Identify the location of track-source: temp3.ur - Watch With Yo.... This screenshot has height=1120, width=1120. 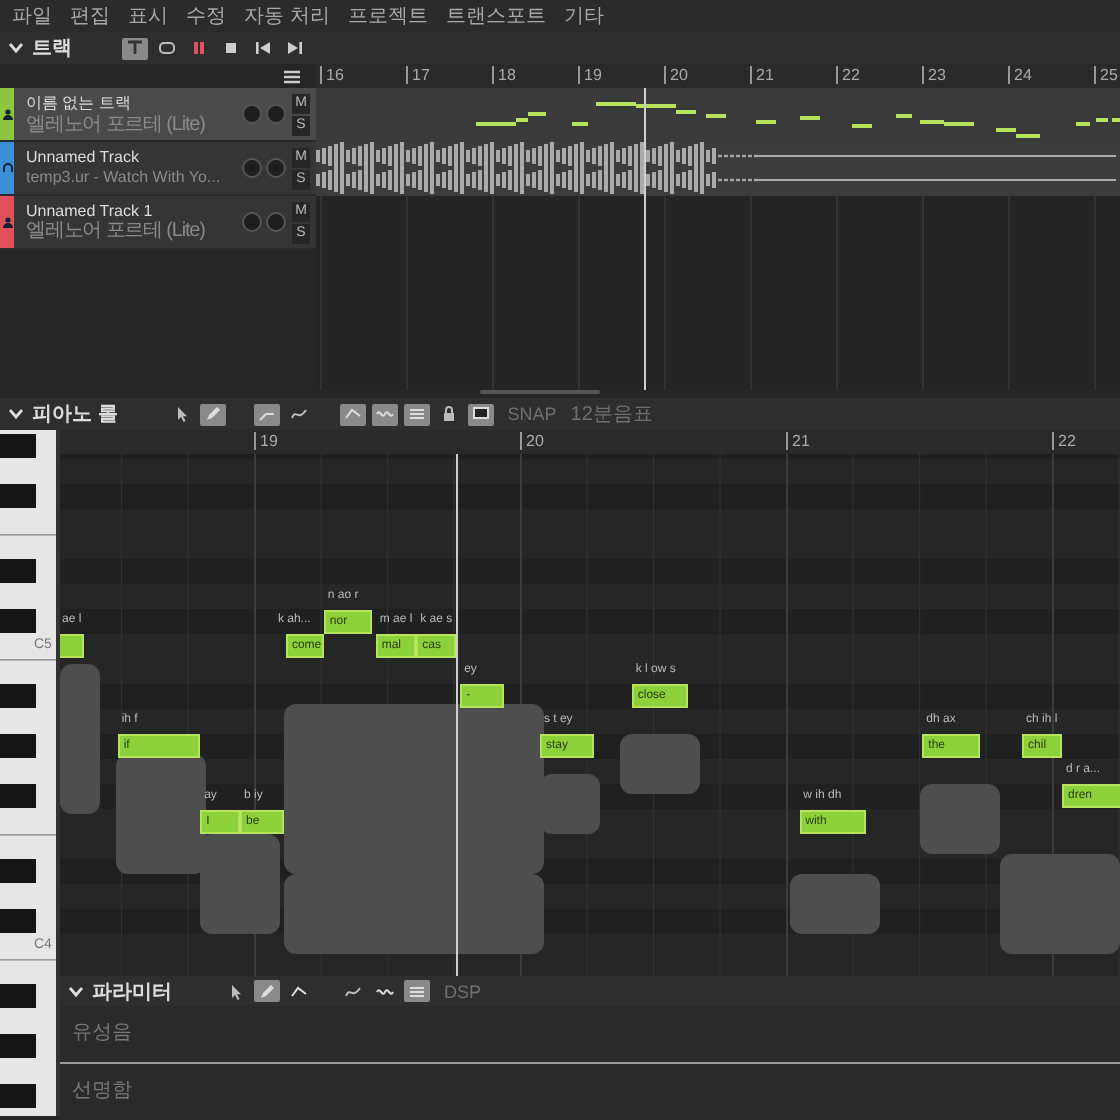
(124, 177).